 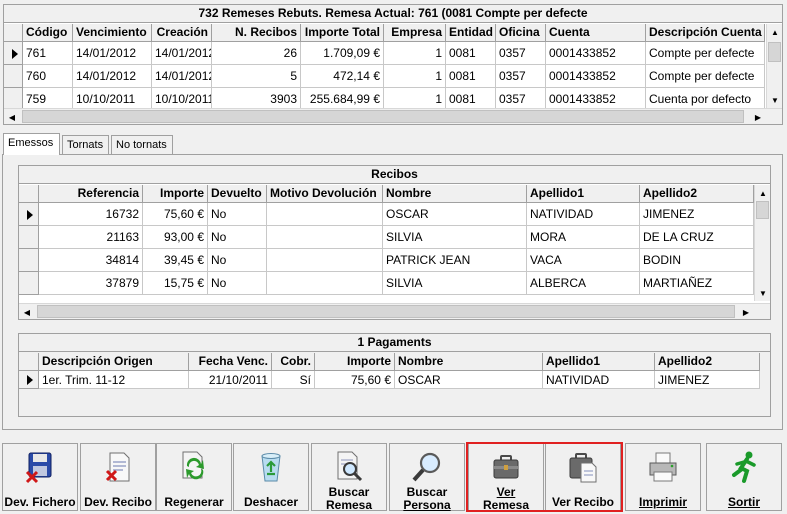 I want to click on recibos-vertical-scrollbar: ▲ ▼, so click(x=762, y=243).